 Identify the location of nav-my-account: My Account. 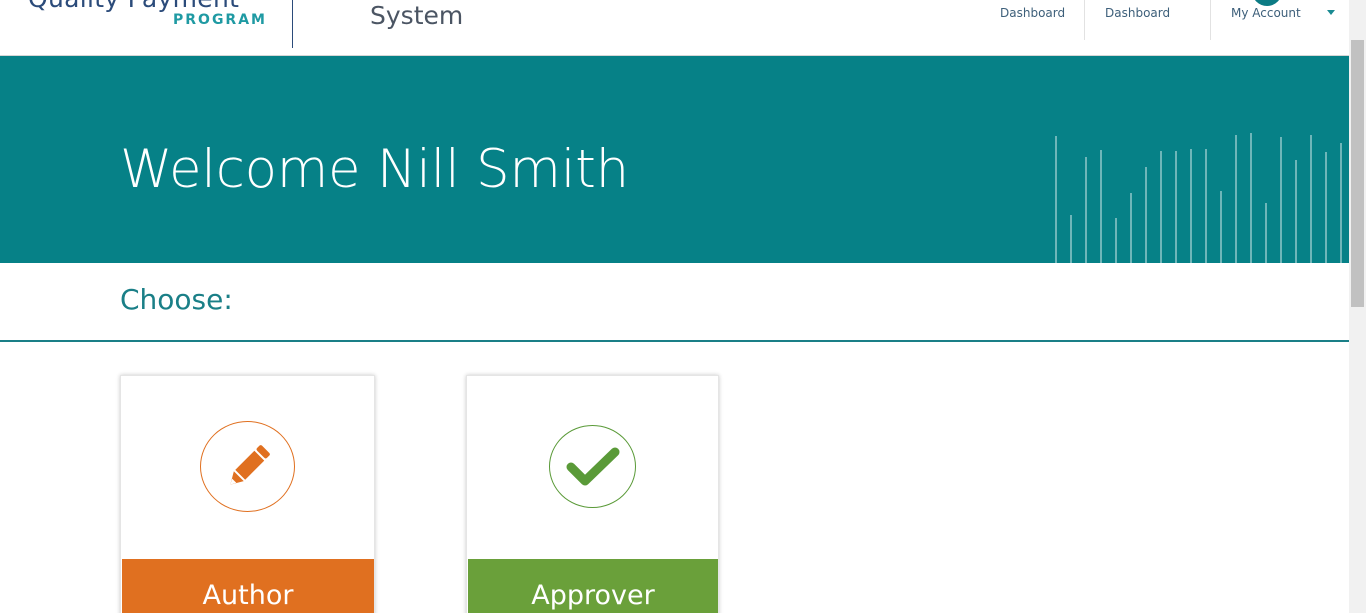
(1273, 20).